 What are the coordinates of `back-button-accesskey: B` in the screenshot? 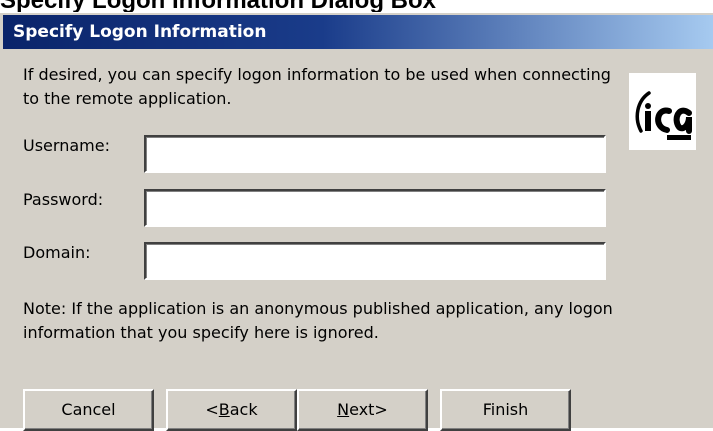 It's located at (224, 409).